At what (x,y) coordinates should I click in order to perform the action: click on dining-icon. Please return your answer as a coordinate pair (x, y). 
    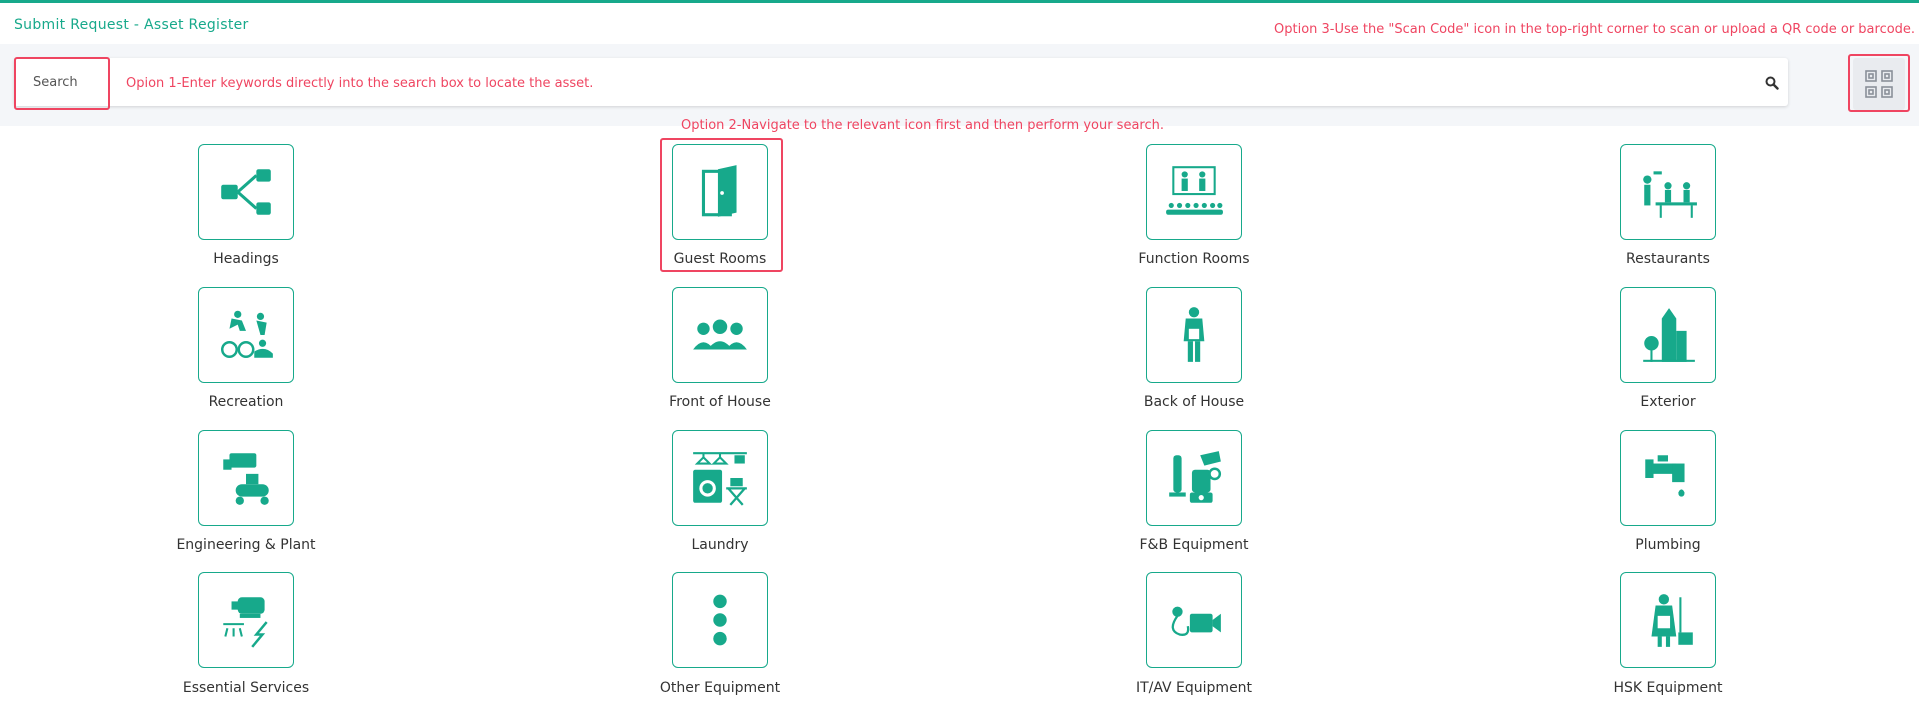
    Looking at the image, I should click on (1670, 194).